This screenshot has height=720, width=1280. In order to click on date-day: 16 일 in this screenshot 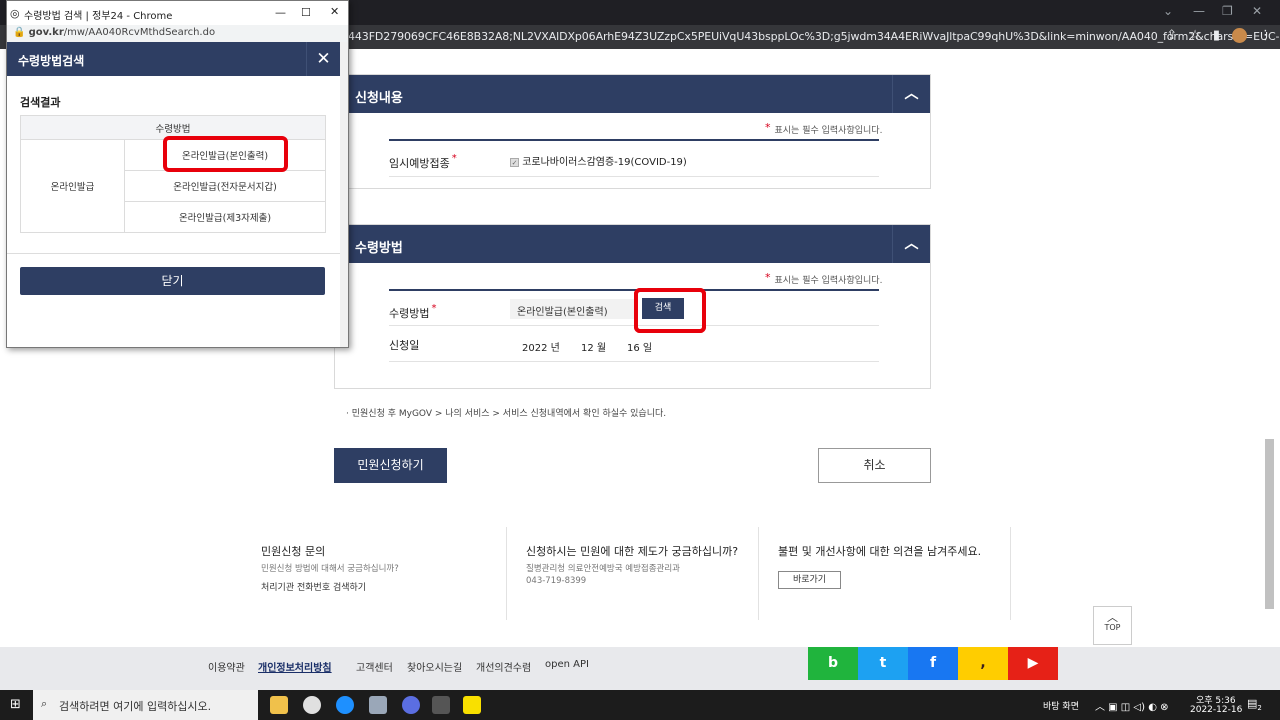, I will do `click(640, 348)`.